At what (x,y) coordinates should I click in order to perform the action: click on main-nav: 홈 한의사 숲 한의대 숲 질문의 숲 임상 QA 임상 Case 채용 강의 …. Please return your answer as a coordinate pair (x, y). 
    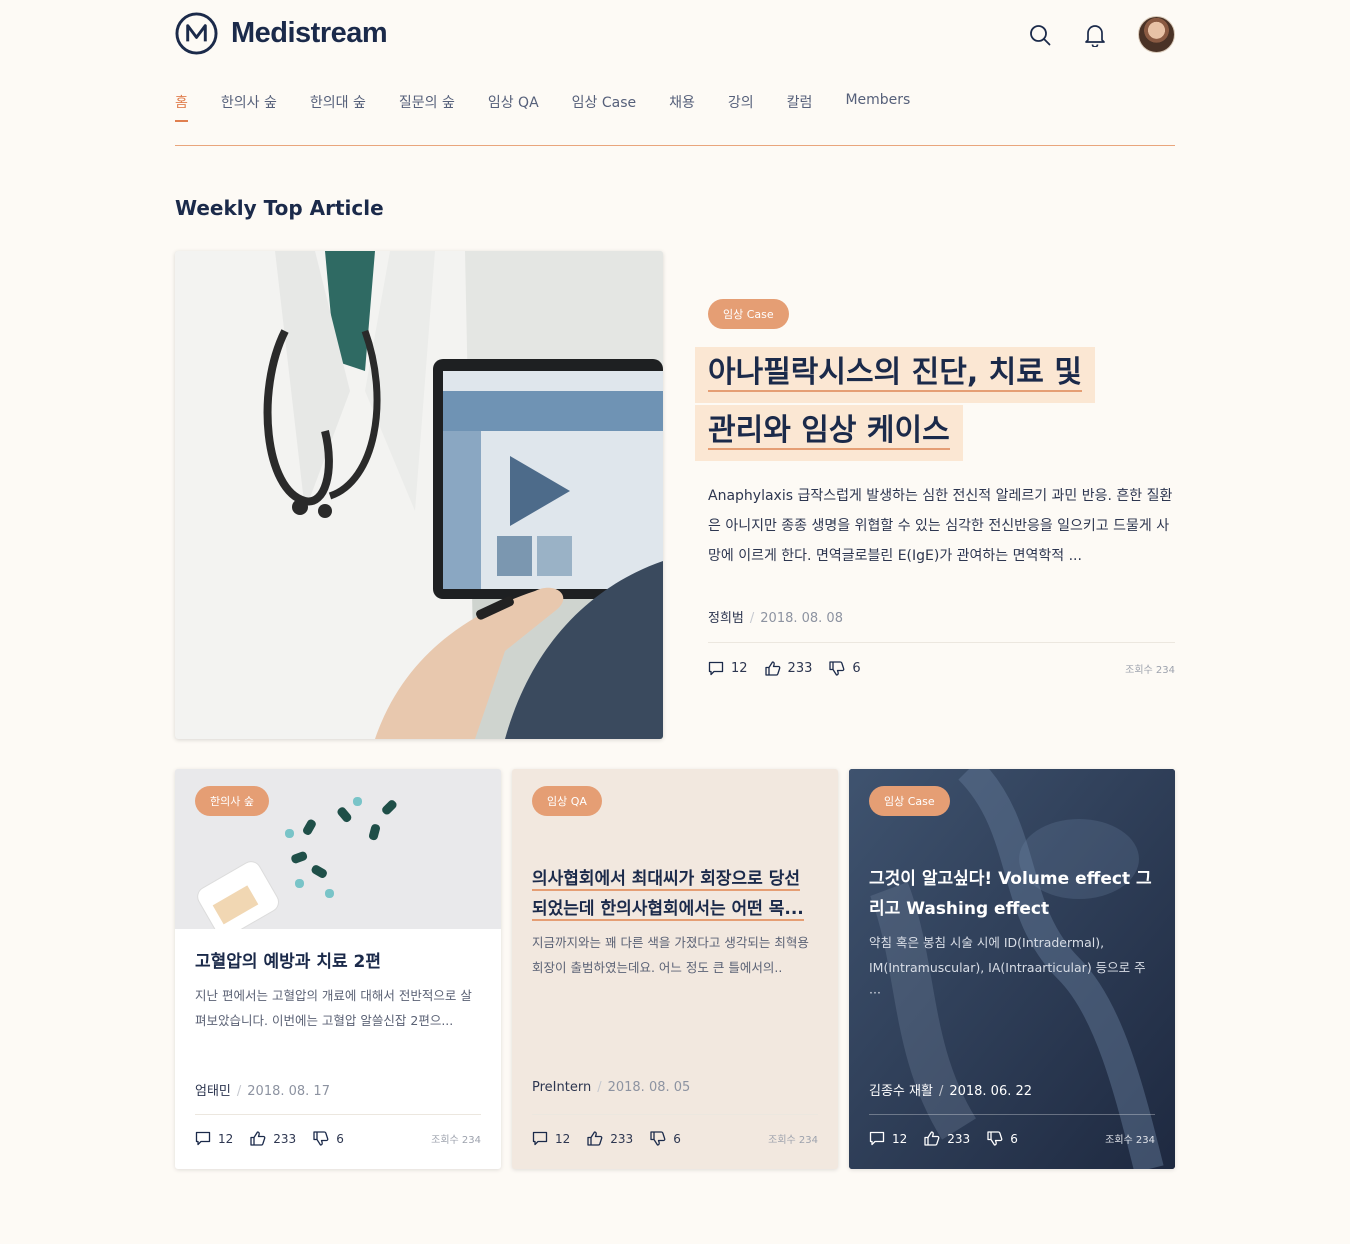
    Looking at the image, I should click on (675, 119).